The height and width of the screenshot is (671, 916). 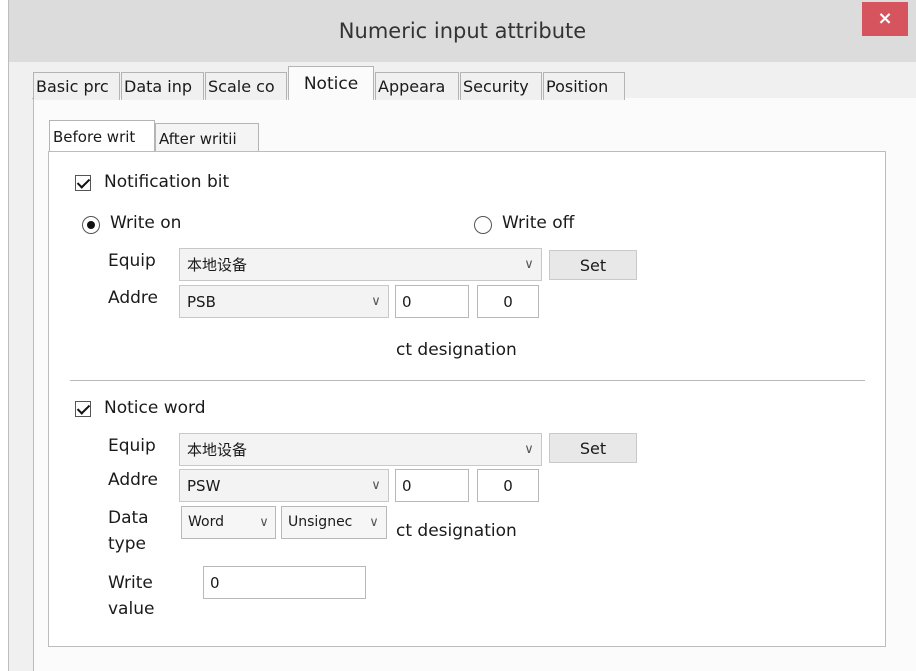 I want to click on notification-bit-checkbox, so click(x=83, y=183).